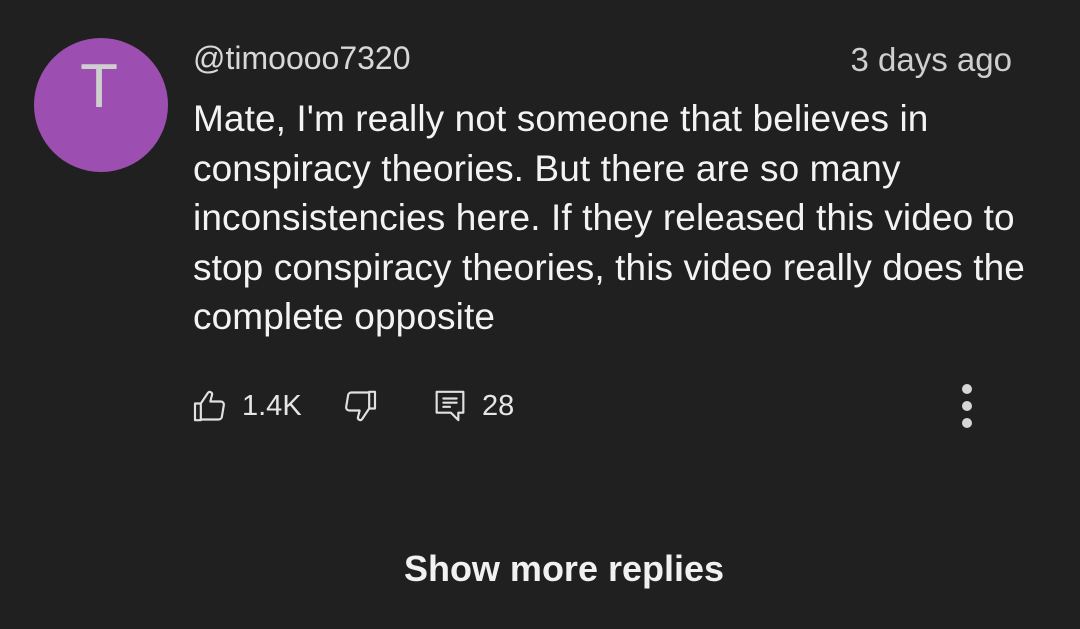 This screenshot has height=629, width=1080. Describe the element at coordinates (610, 406) in the screenshot. I see `comment-actions: 1.4K 28` at that location.